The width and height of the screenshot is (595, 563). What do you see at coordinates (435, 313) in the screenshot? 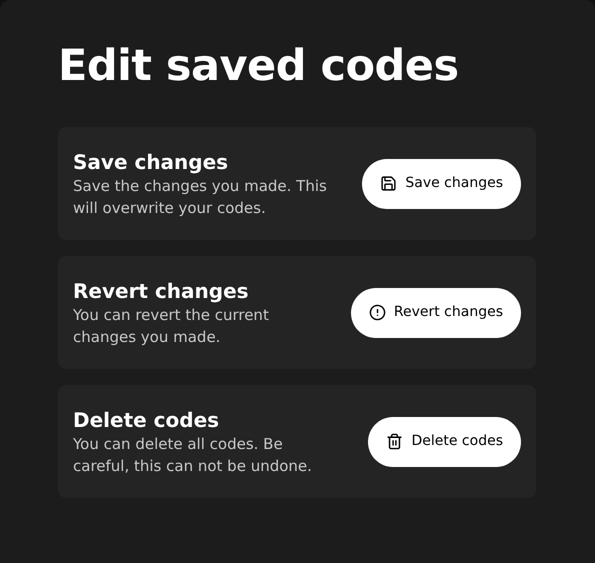
I see `action-button: Revert changes` at bounding box center [435, 313].